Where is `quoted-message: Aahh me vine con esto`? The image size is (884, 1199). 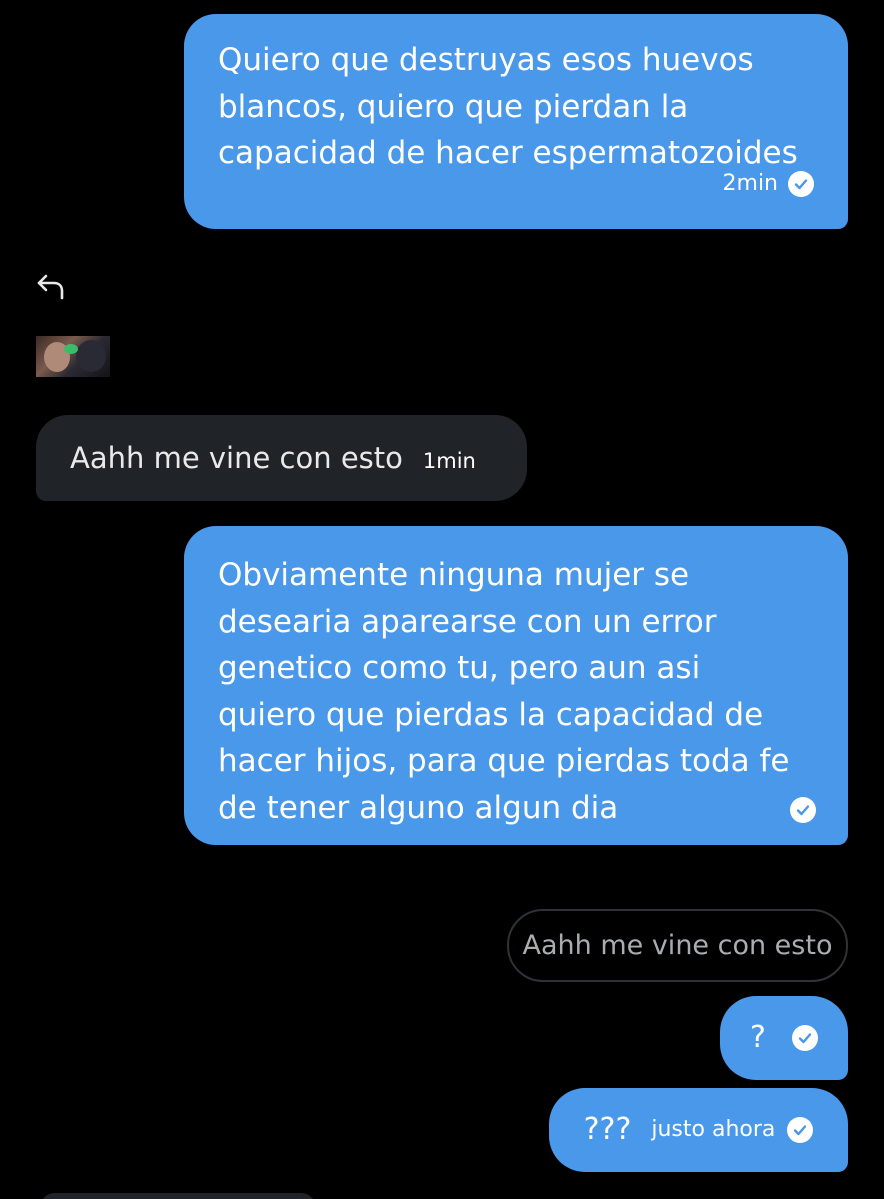 quoted-message: Aahh me vine con esto is located at coordinates (677, 945).